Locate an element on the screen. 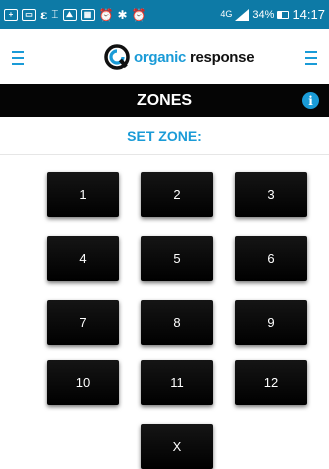  app-bar: organic response is located at coordinates (164, 56).